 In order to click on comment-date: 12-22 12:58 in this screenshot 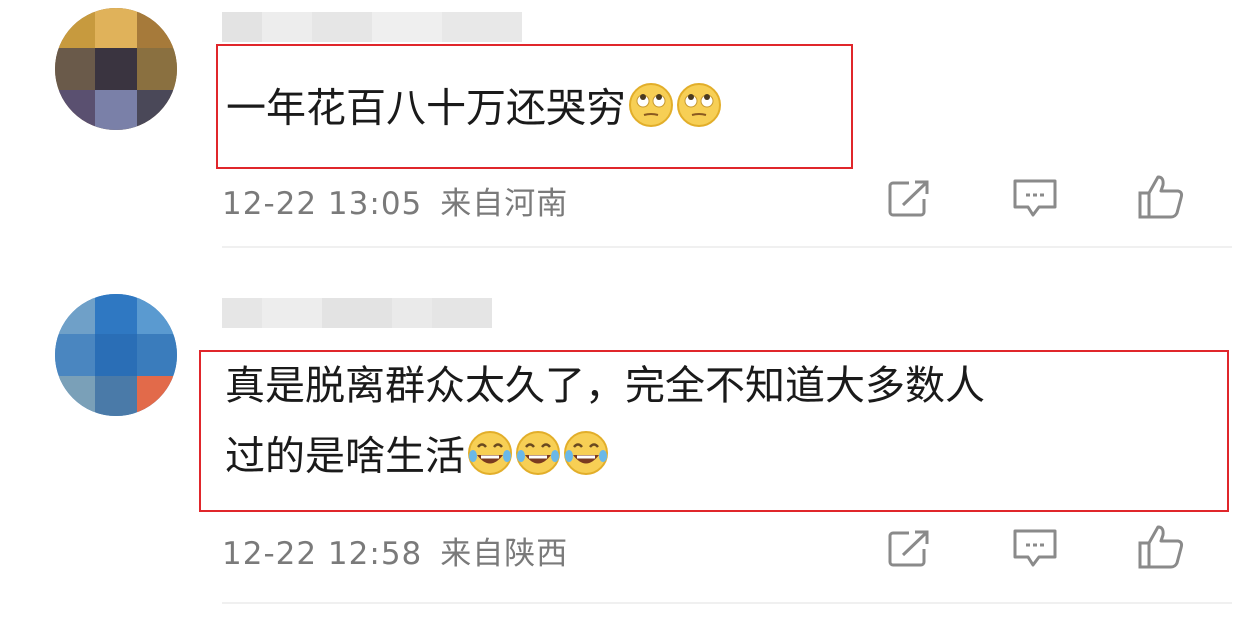, I will do `click(322, 554)`.